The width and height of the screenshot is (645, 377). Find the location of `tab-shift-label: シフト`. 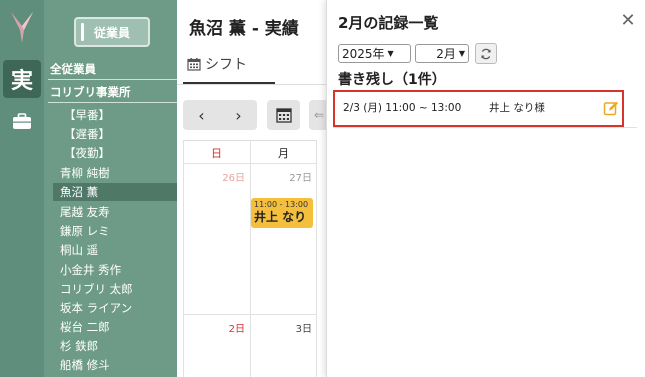

tab-shift-label: シフト is located at coordinates (226, 65).